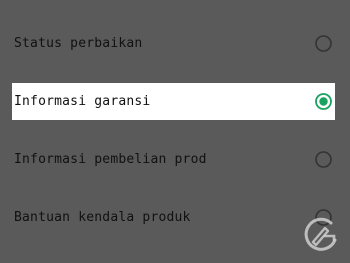 The image size is (350, 263). Describe the element at coordinates (78, 43) in the screenshot. I see `option-label: Status perbaikan` at that location.